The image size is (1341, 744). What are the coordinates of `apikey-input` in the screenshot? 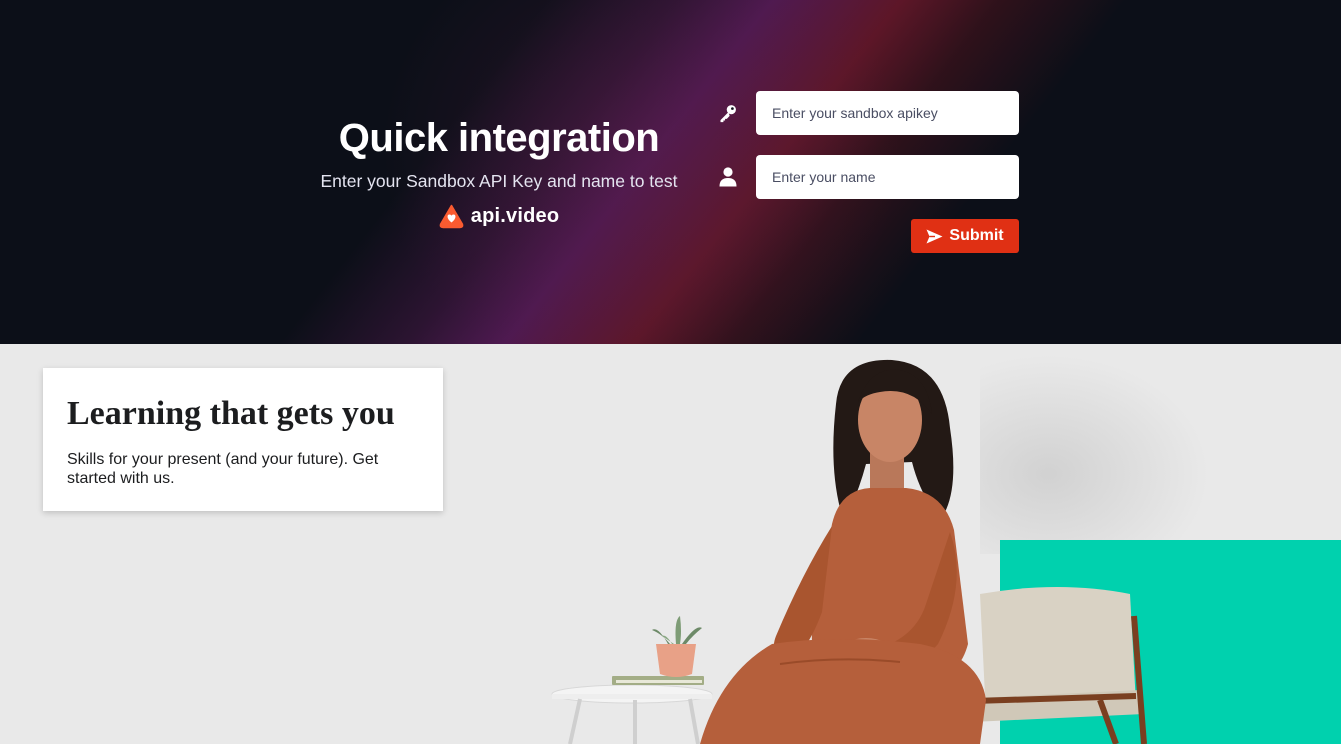 It's located at (887, 113).